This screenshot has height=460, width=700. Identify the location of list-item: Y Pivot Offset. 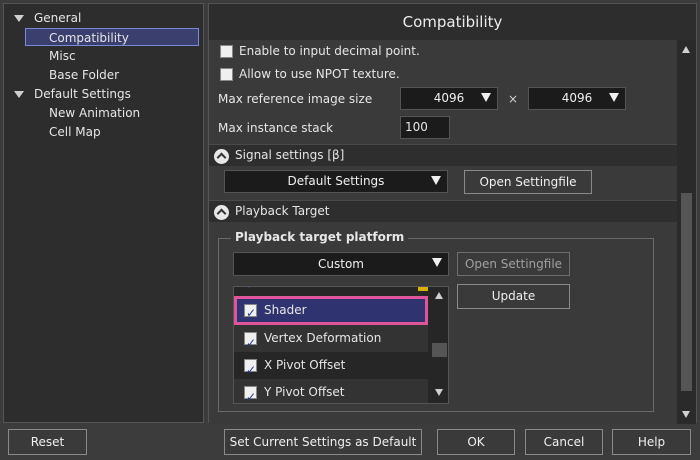
(331, 391).